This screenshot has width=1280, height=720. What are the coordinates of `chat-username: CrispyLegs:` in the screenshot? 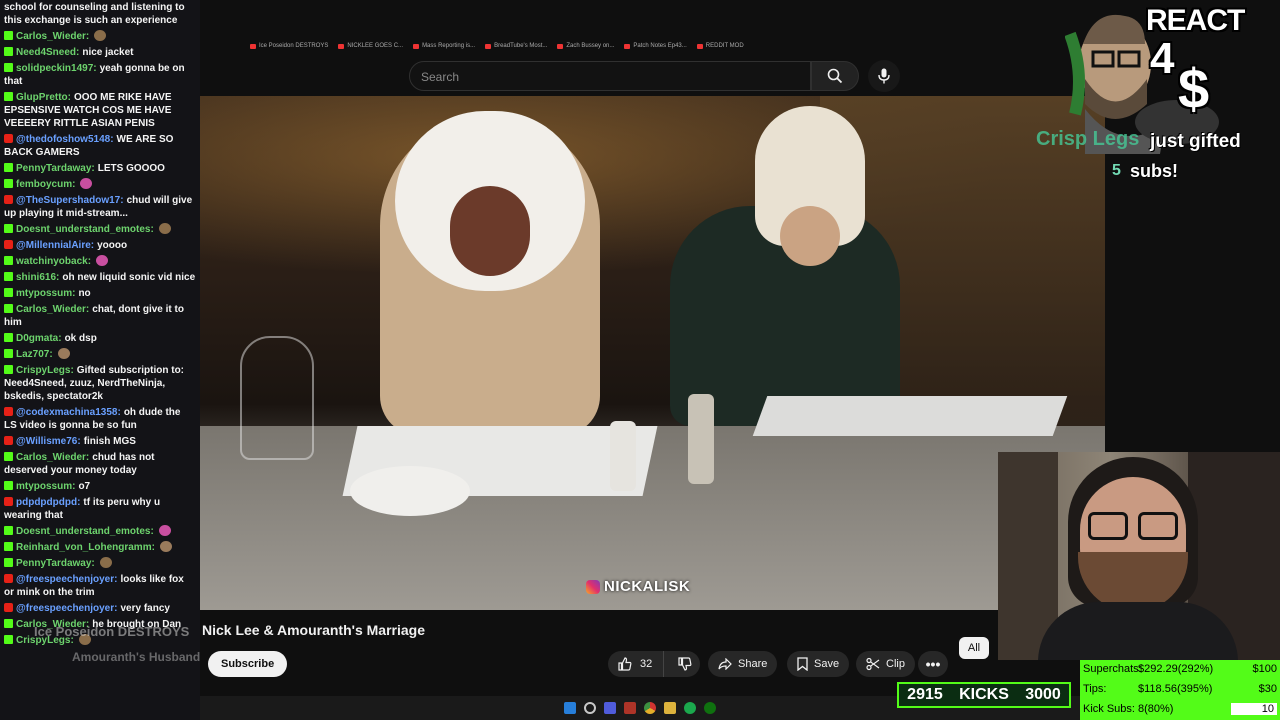 It's located at (45, 370).